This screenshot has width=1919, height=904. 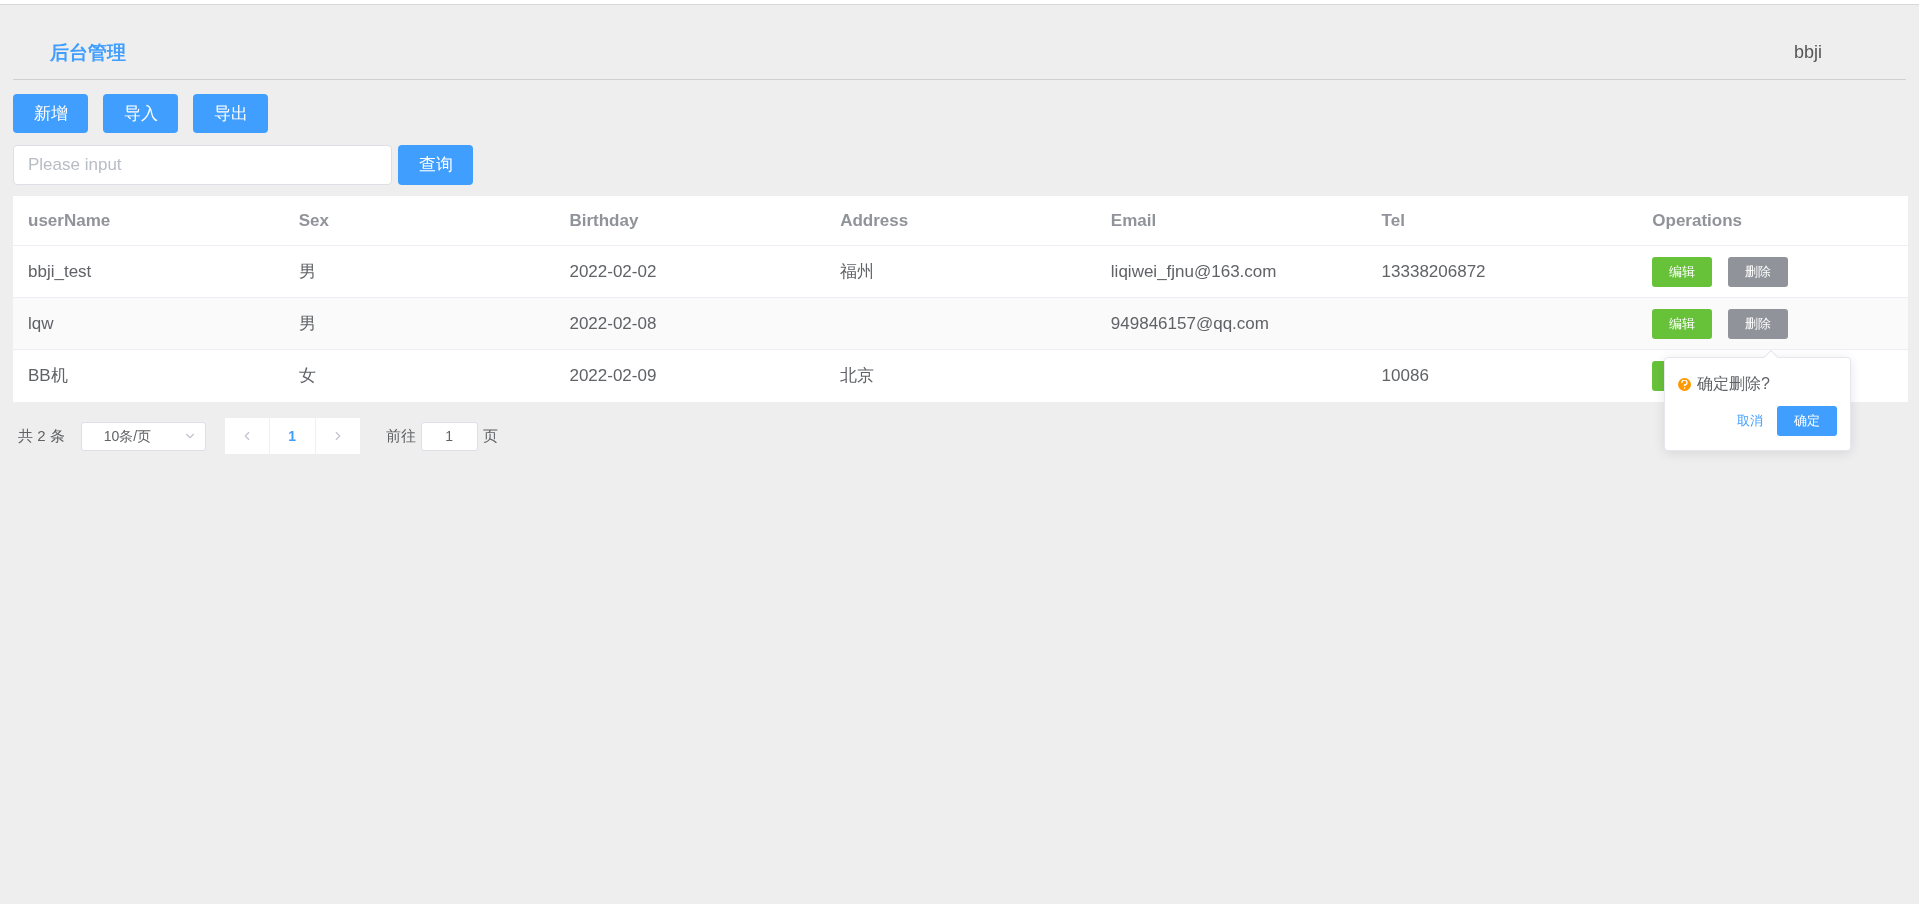 I want to click on table-cell: bbji_test, so click(x=60, y=271).